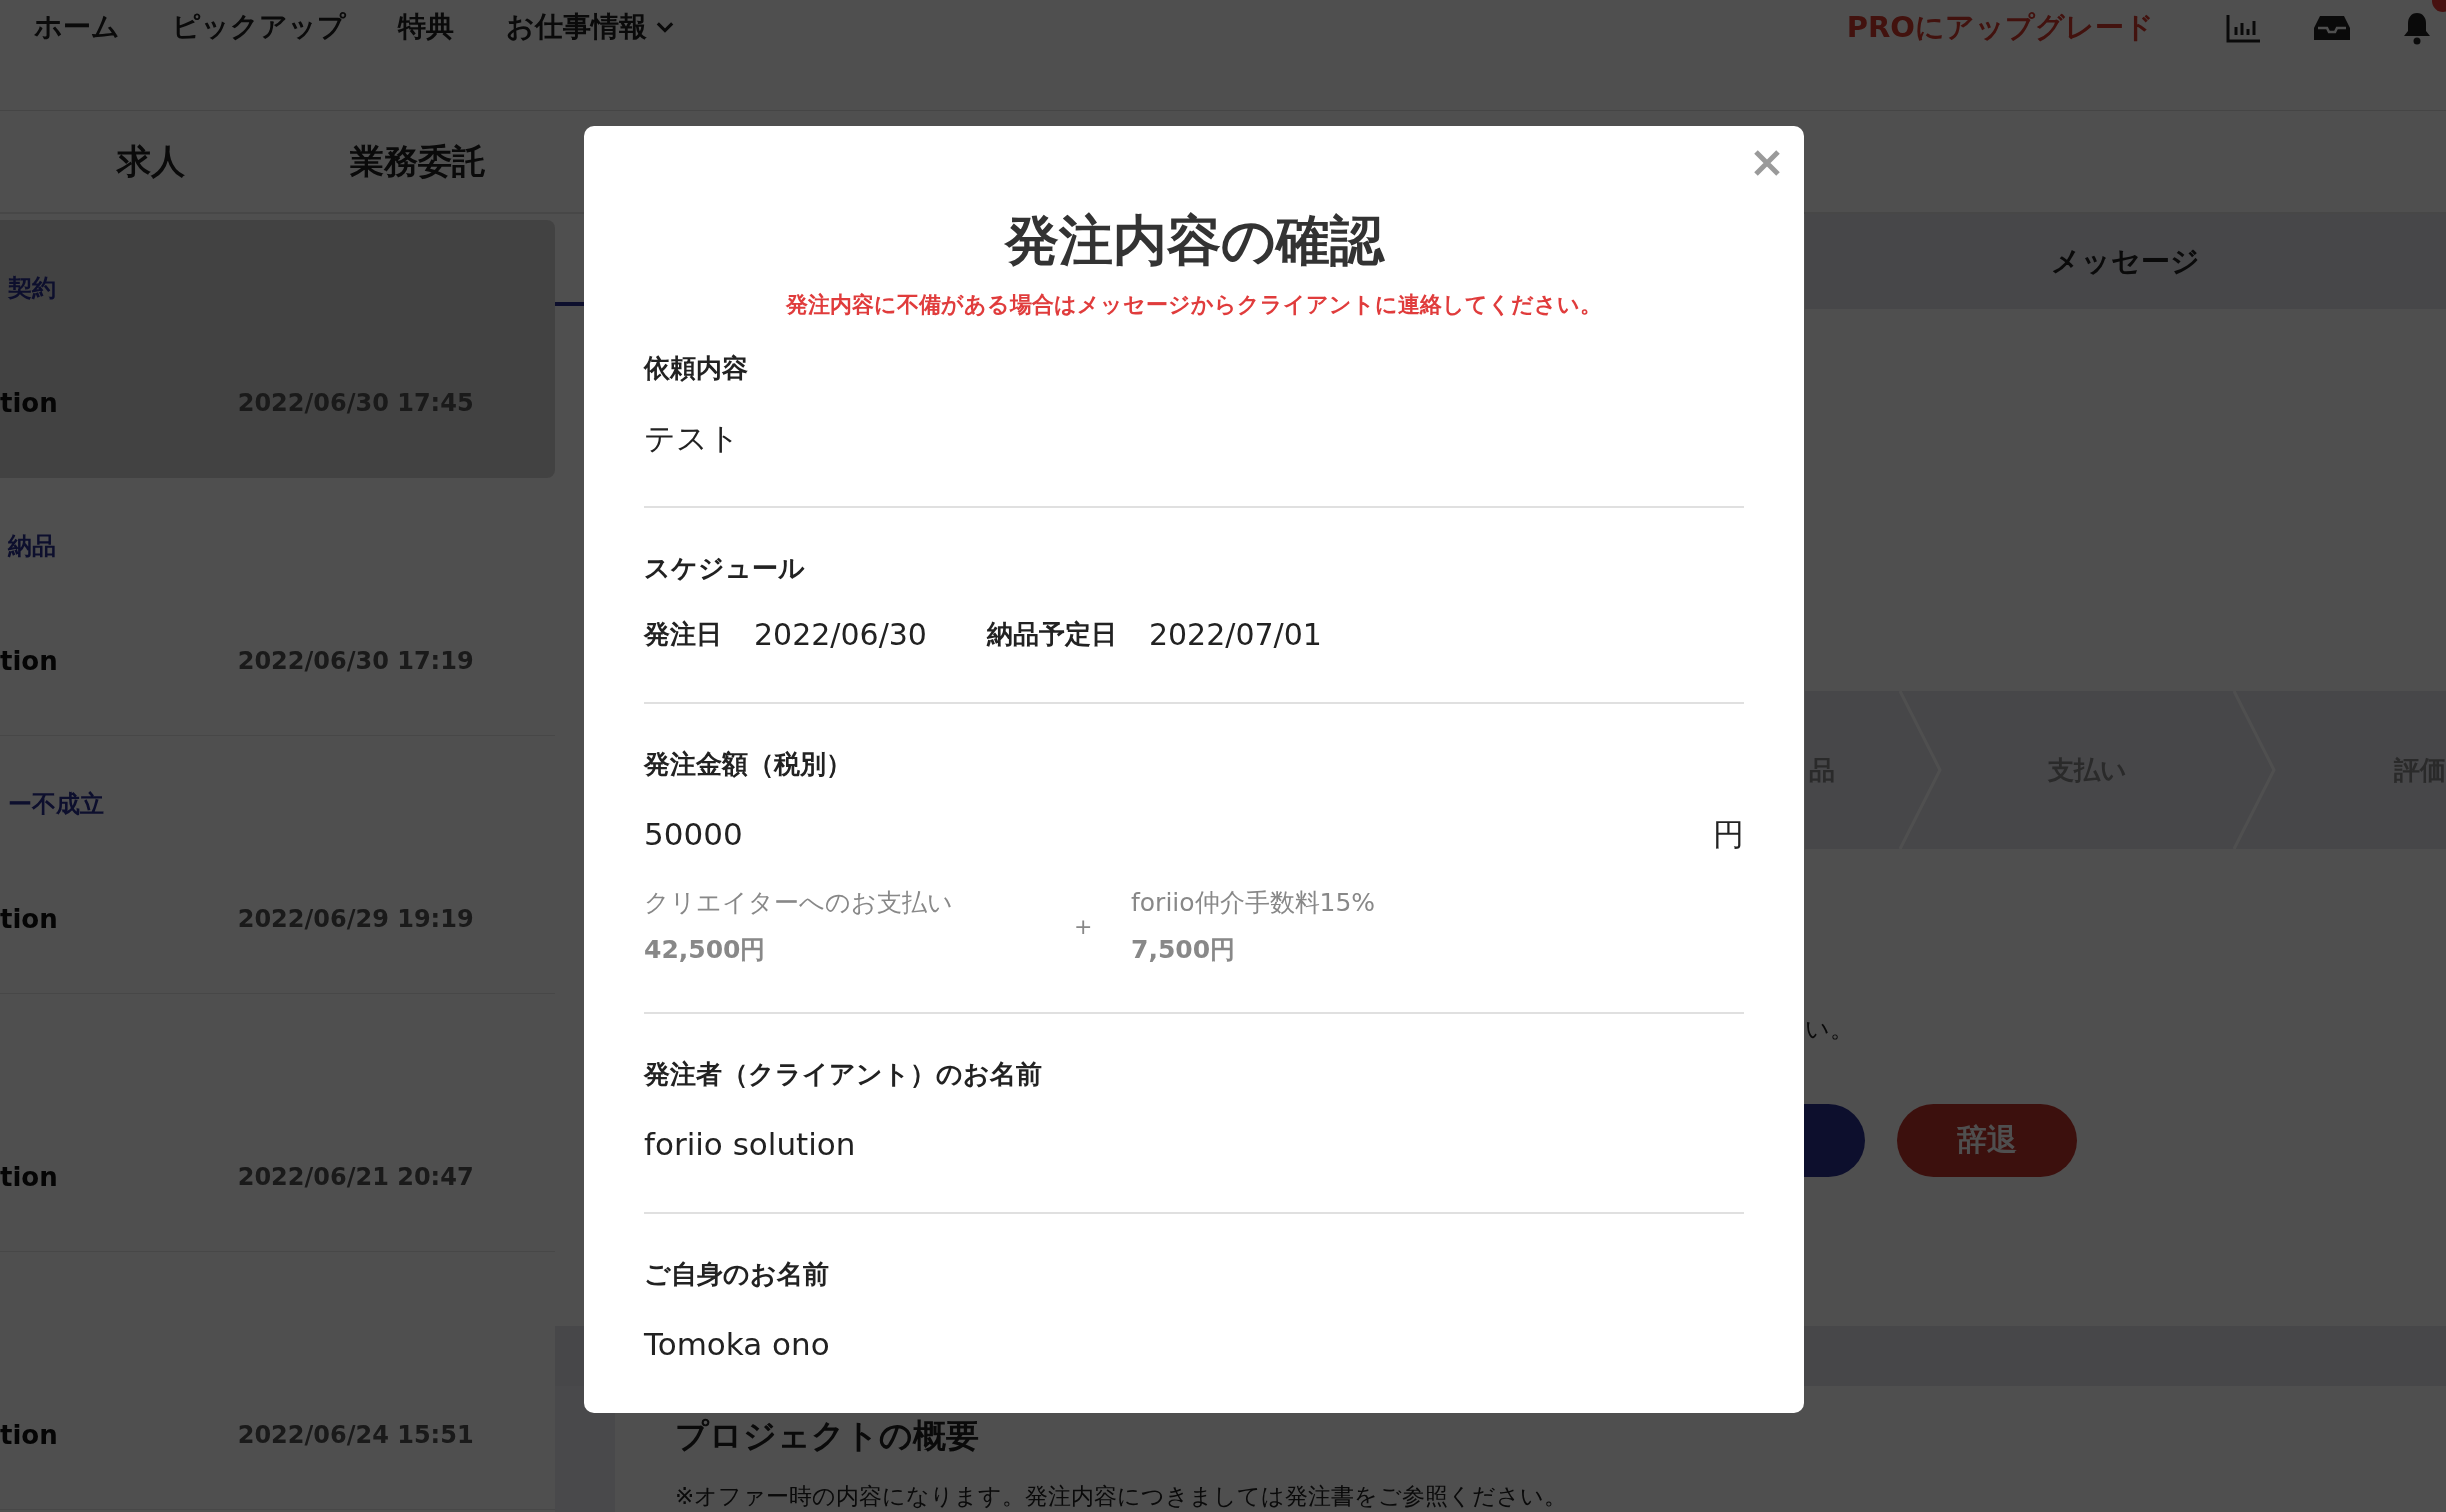  I want to click on date-value: 2022/07/01, so click(1235, 634).